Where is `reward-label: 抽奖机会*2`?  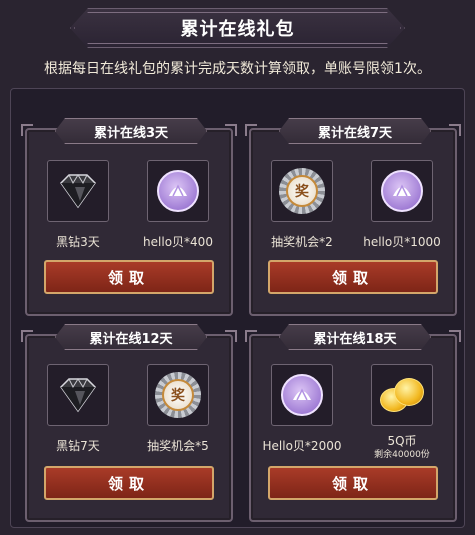 reward-label: 抽奖机会*2 is located at coordinates (302, 242).